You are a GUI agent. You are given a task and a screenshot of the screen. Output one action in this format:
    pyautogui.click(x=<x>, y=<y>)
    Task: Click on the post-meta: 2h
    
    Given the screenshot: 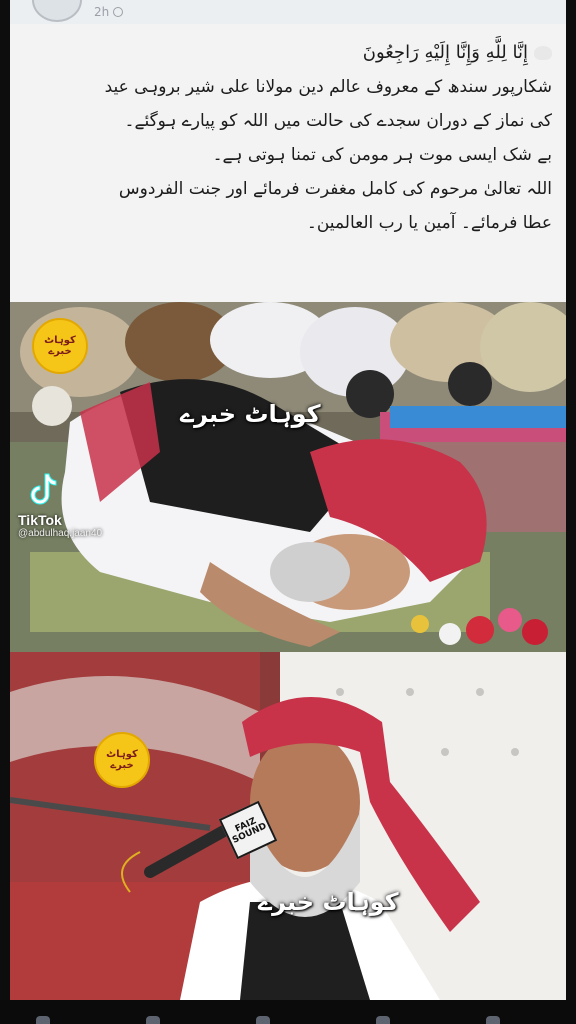 What is the action you would take?
    pyautogui.click(x=109, y=12)
    